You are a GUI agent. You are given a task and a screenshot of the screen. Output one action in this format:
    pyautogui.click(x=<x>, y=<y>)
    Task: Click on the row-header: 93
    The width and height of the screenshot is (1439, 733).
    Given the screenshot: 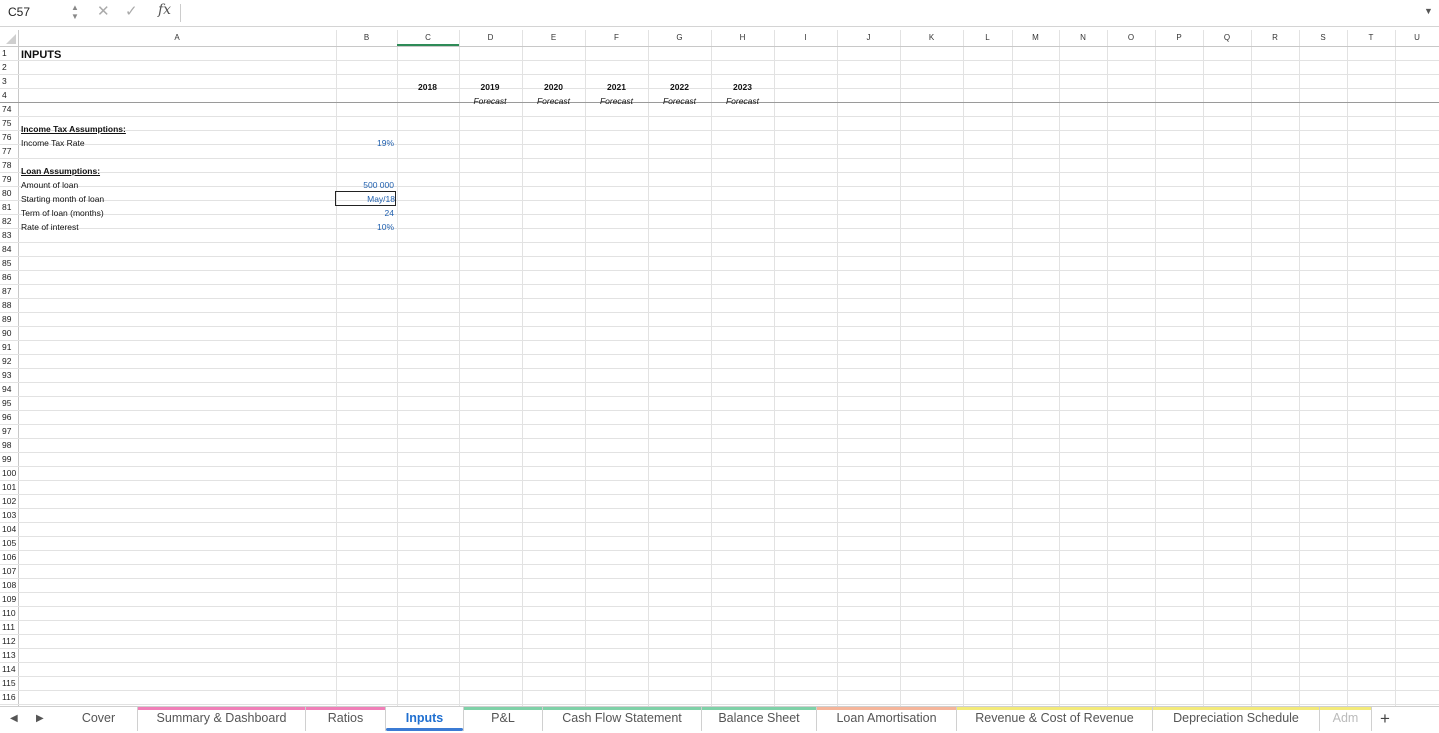 What is the action you would take?
    pyautogui.click(x=10, y=375)
    